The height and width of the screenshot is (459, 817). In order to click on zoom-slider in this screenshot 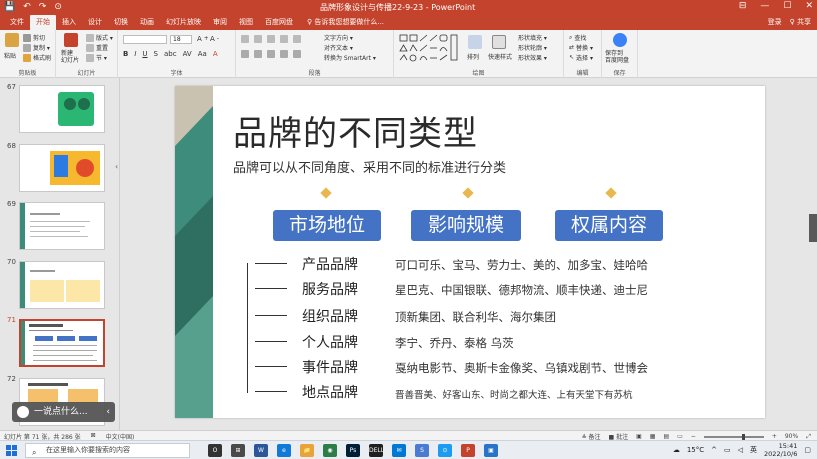, I will do `click(733, 436)`.